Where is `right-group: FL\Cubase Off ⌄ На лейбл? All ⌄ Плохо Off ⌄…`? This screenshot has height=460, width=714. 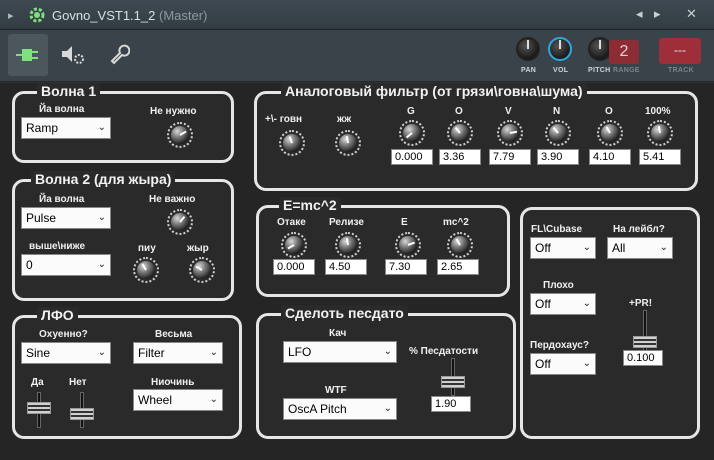 right-group: FL\Cubase Off ⌄ На лейбл? All ⌄ Плохо Off ⌄… is located at coordinates (610, 323).